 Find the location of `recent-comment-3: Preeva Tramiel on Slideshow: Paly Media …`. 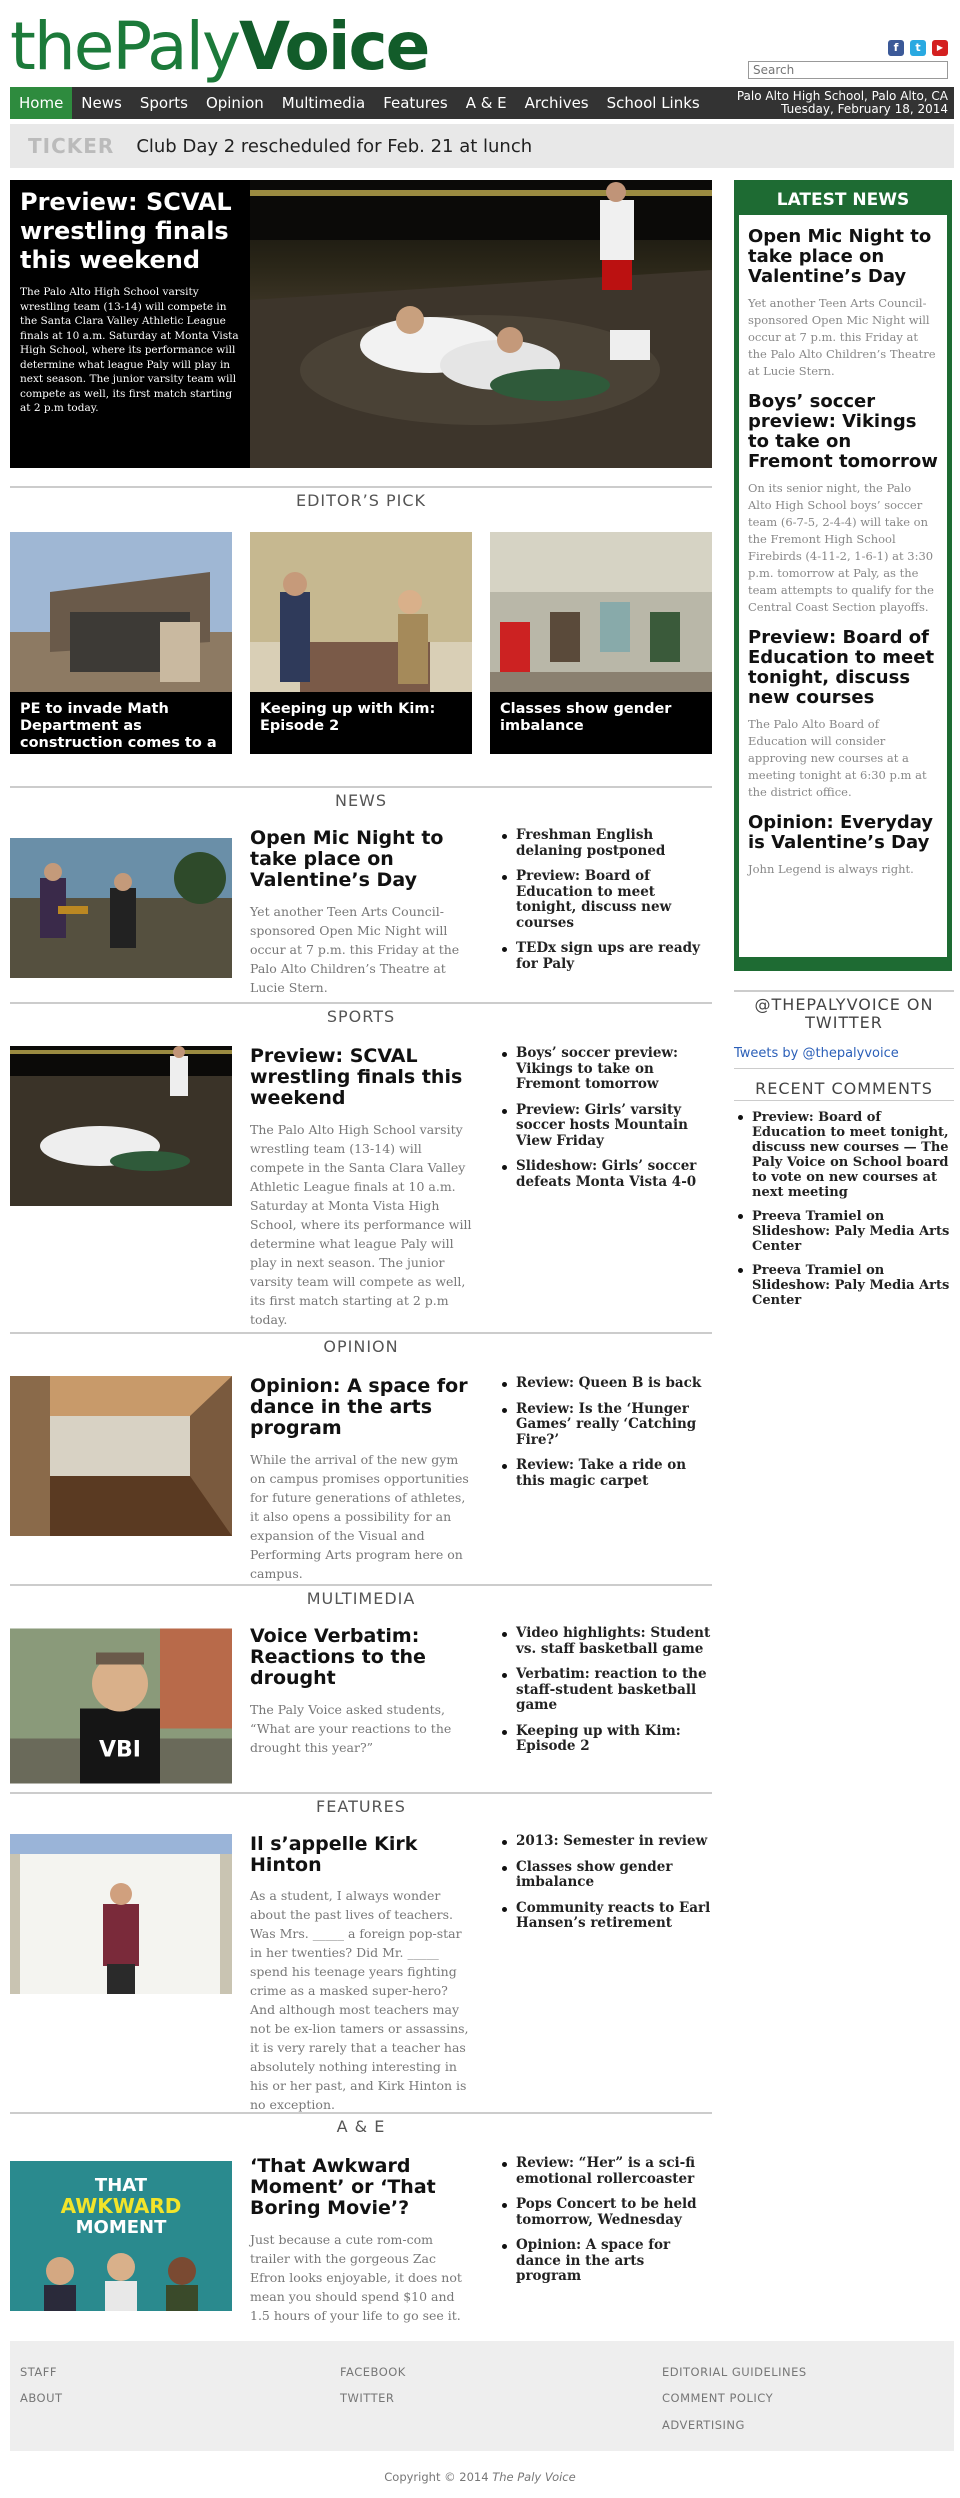

recent-comment-3: Preeva Tramiel on Slideshow: Paly Media … is located at coordinates (844, 1285).